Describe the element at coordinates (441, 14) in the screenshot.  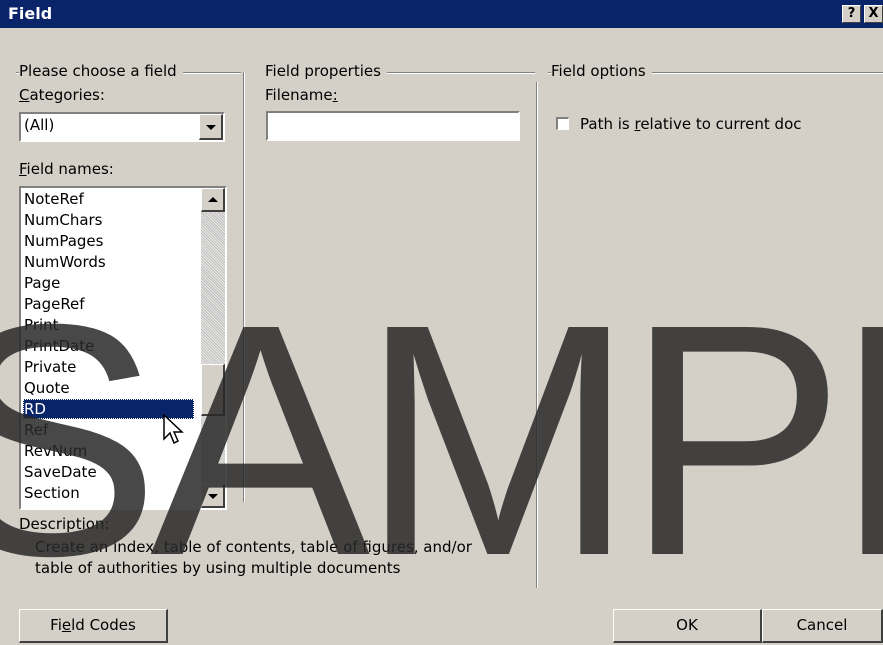
I see `title-bar: Field ? X` at that location.